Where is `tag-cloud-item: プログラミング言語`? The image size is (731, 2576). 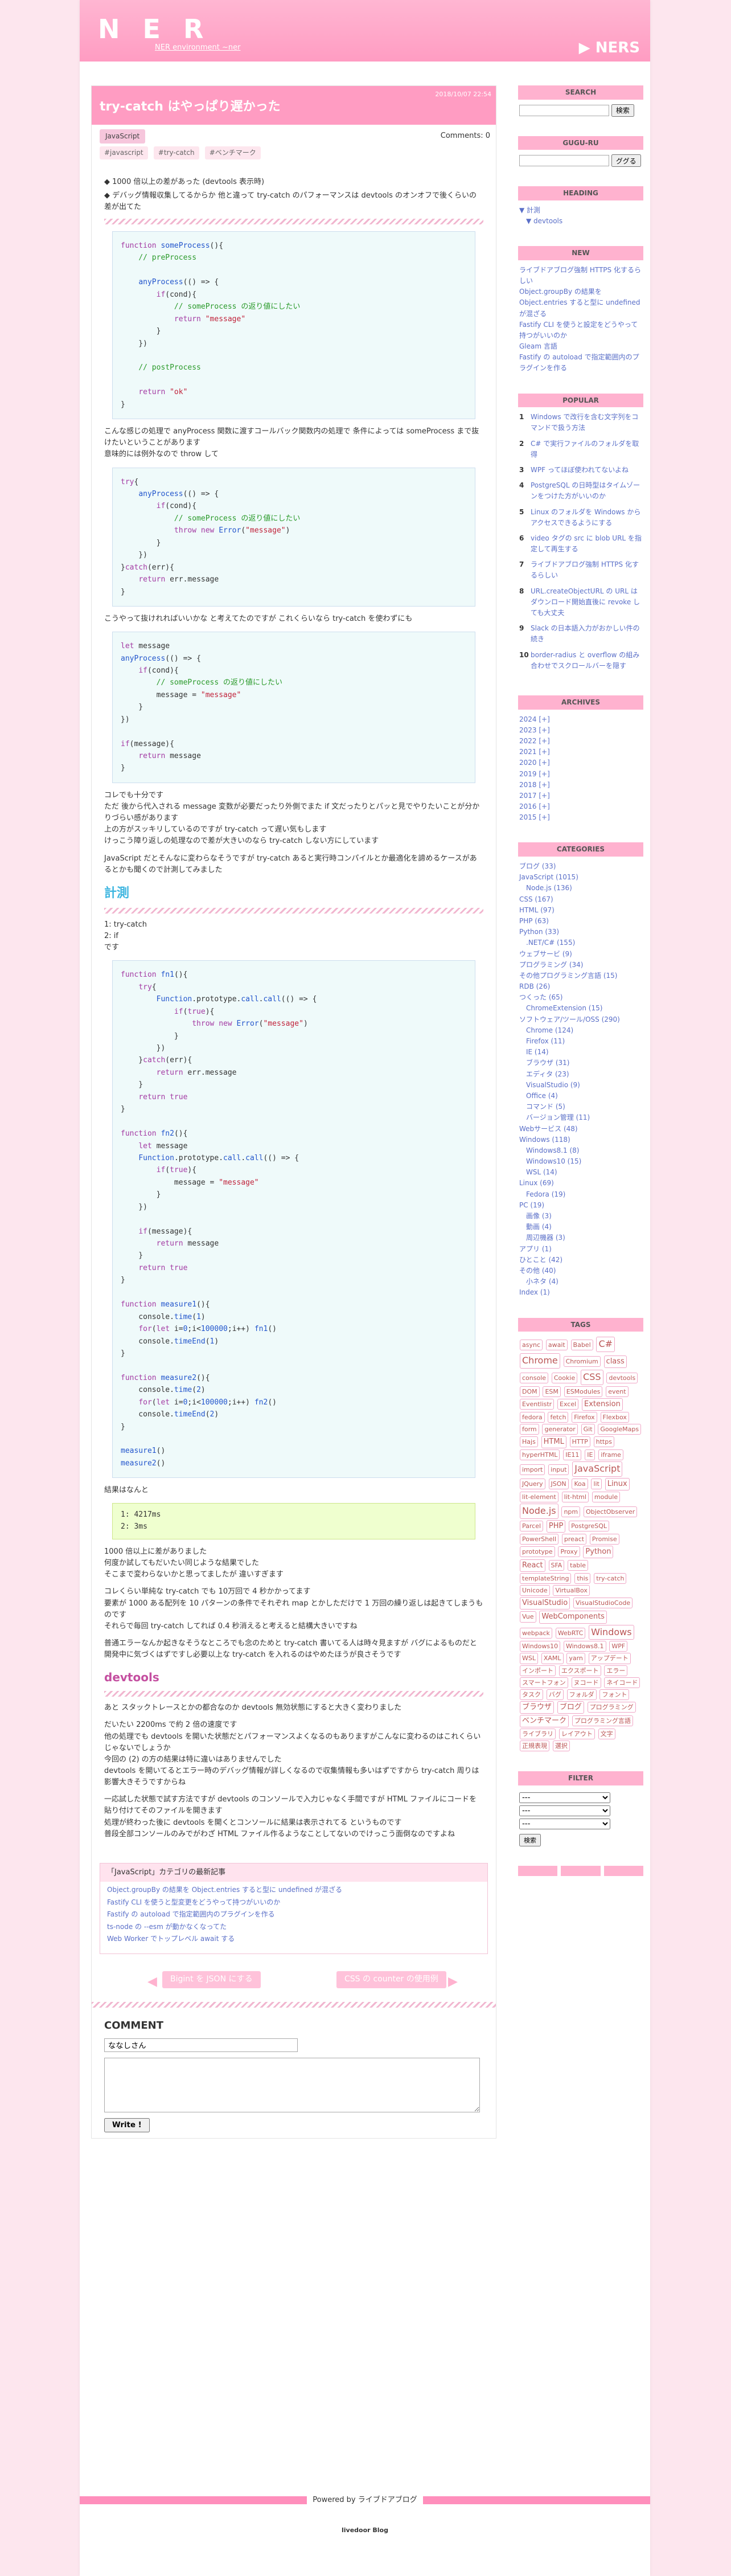 tag-cloud-item: プログラミング言語 is located at coordinates (602, 1720).